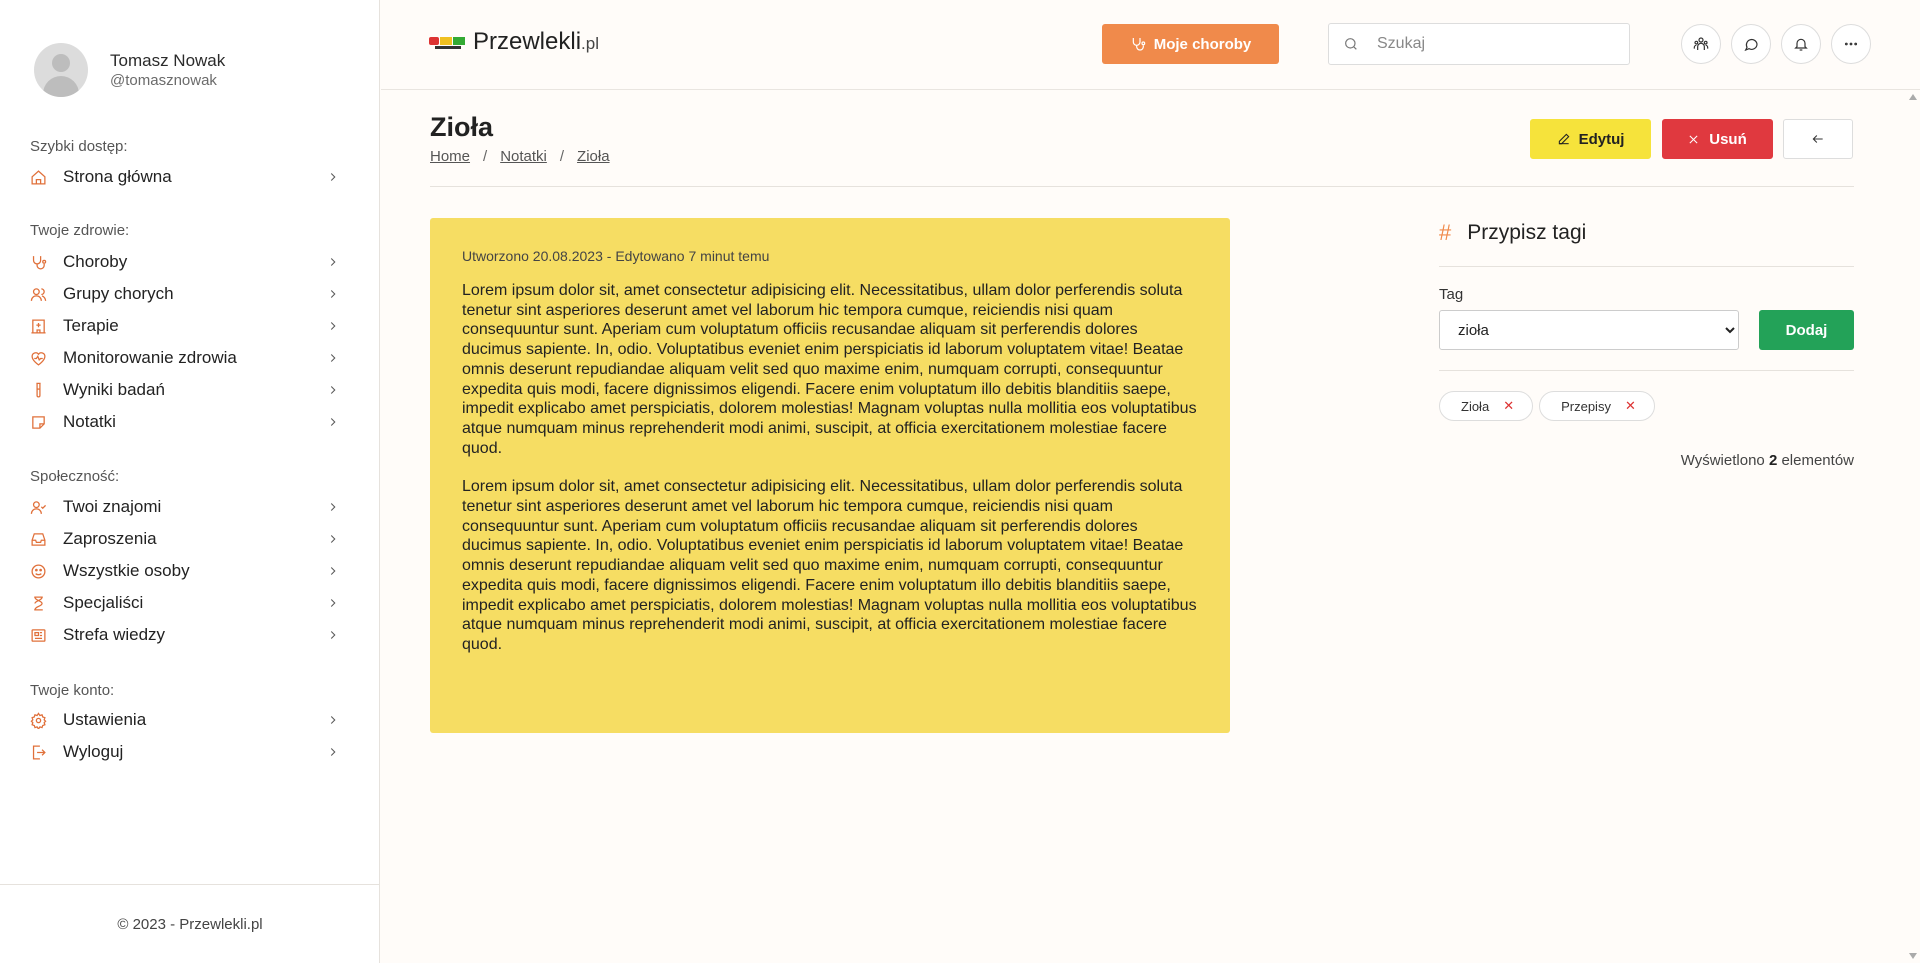  I want to click on heart-pulse-icon, so click(38, 358).